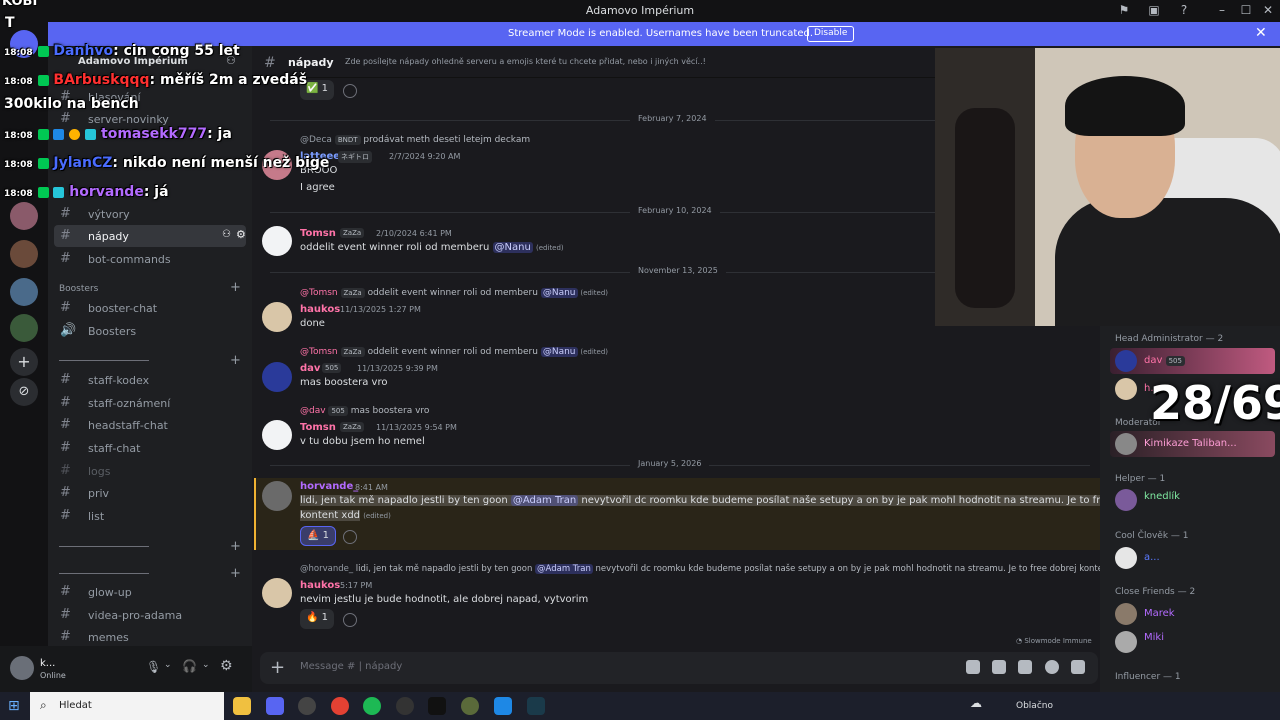 The image size is (1280, 720). What do you see at coordinates (16, 706) in the screenshot?
I see `windows-start-icon: ⊞` at bounding box center [16, 706].